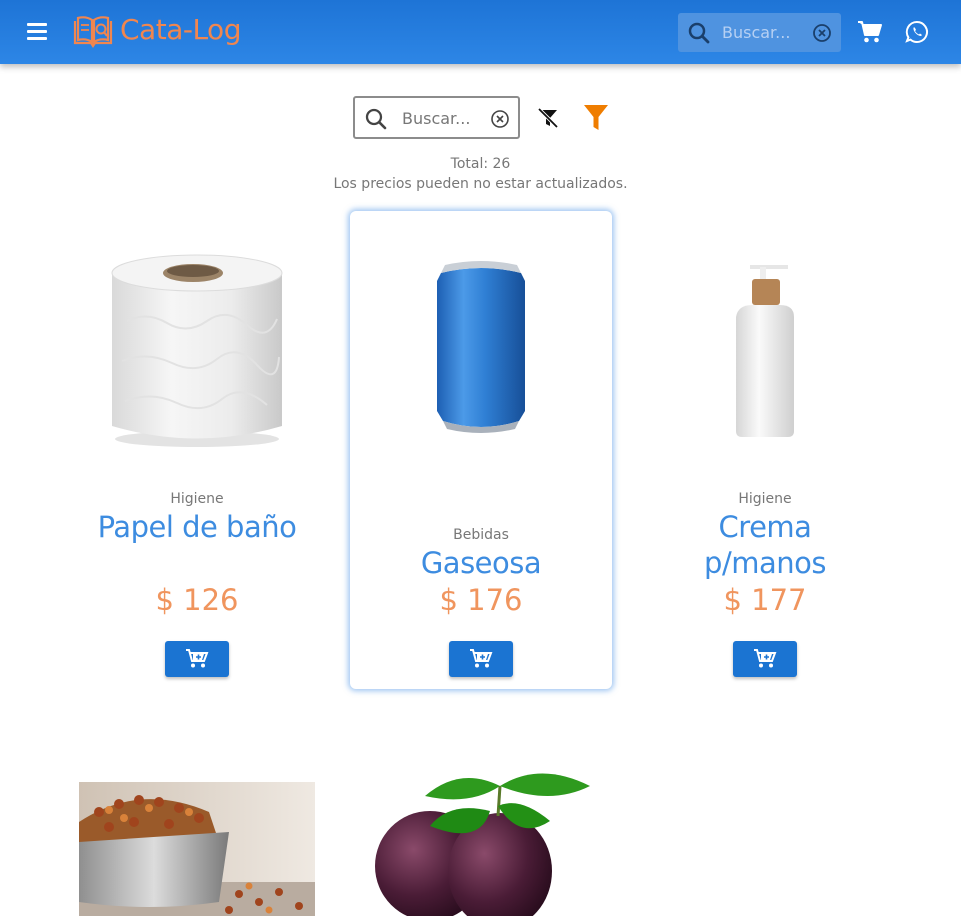 This screenshot has width=961, height=916. What do you see at coordinates (180, 29) in the screenshot?
I see `brand-name: Cata-Log` at bounding box center [180, 29].